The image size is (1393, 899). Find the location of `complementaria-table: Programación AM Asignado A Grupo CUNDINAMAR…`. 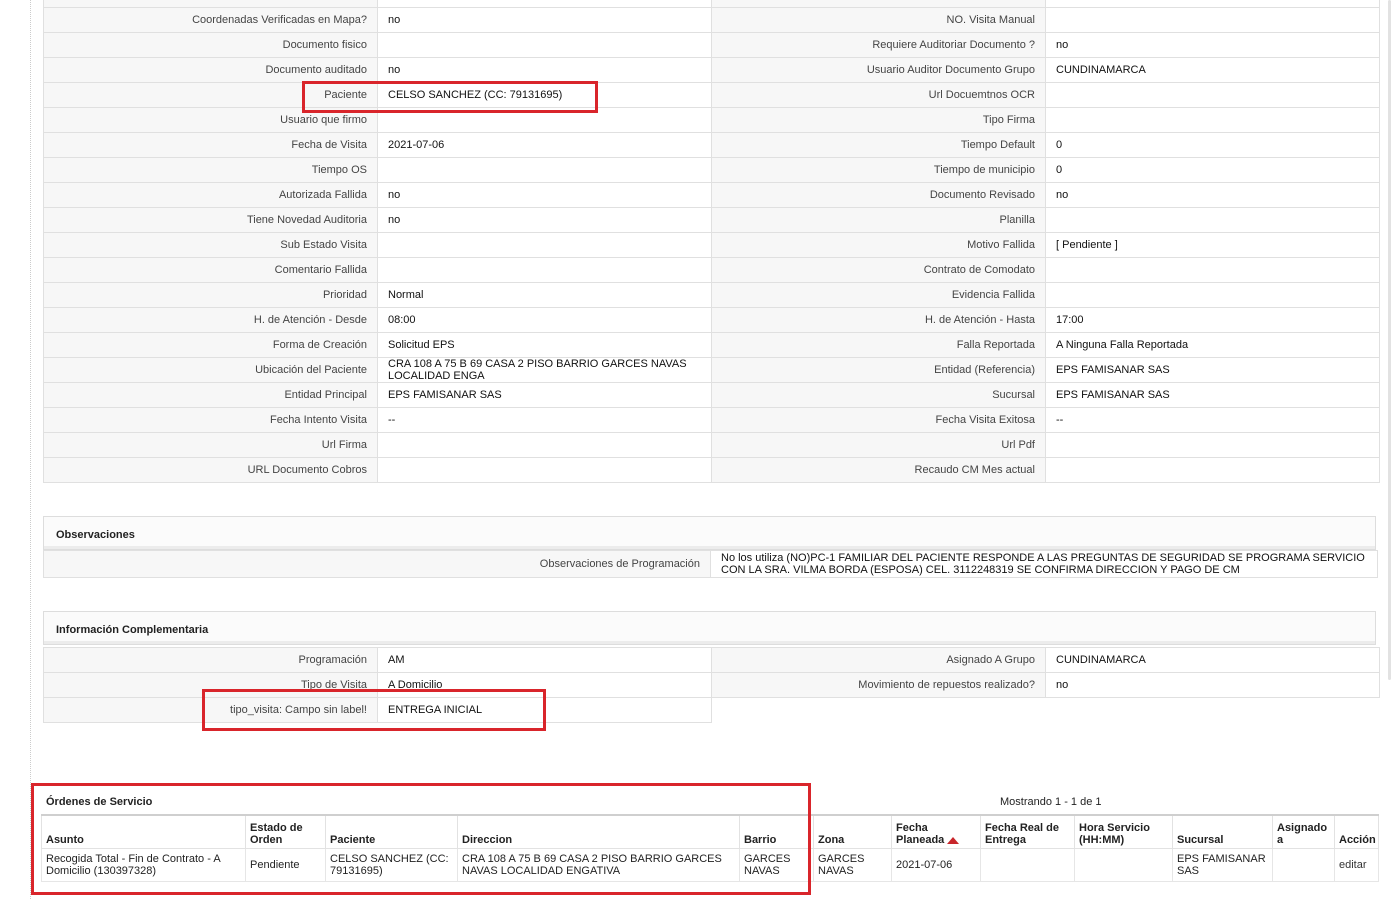

complementaria-table: Programación AM Asignado A Grupo CUNDINAMAR… is located at coordinates (711, 685).